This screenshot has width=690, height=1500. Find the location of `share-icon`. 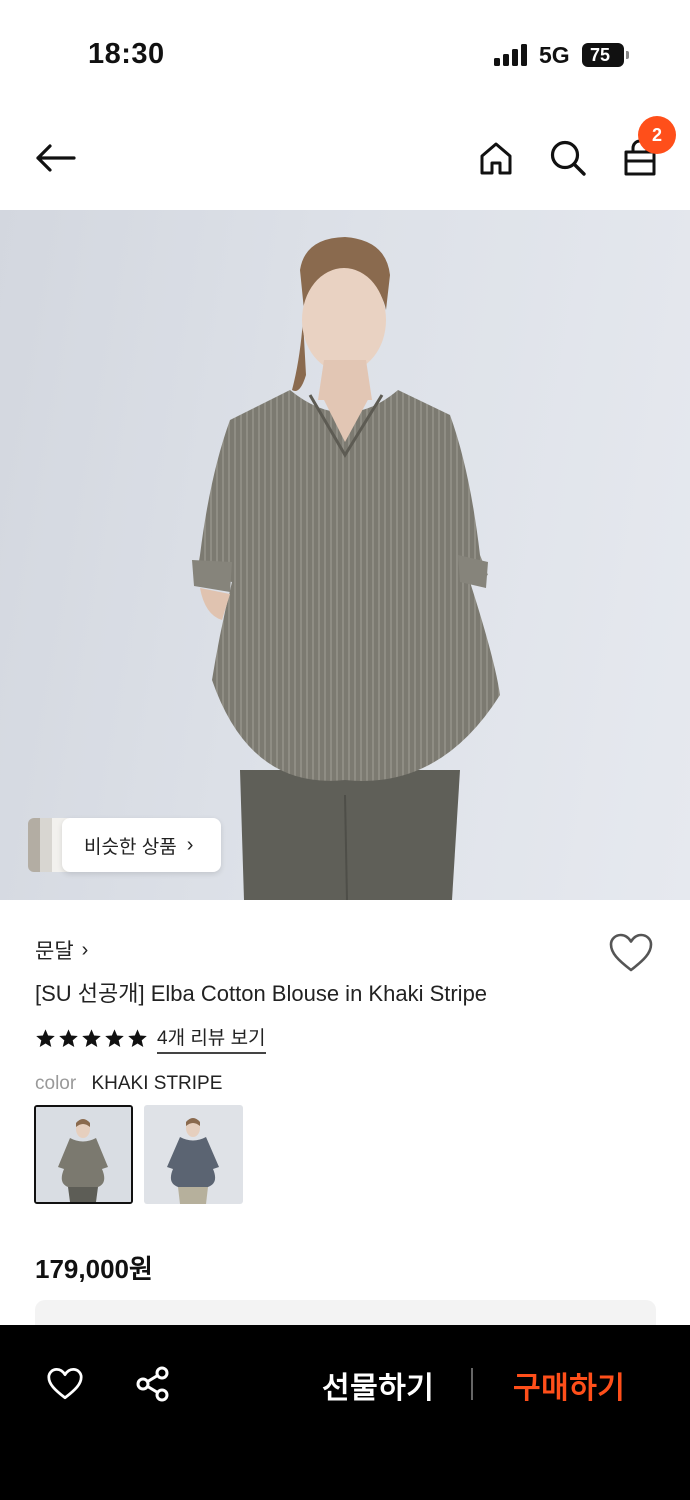

share-icon is located at coordinates (152, 1384).